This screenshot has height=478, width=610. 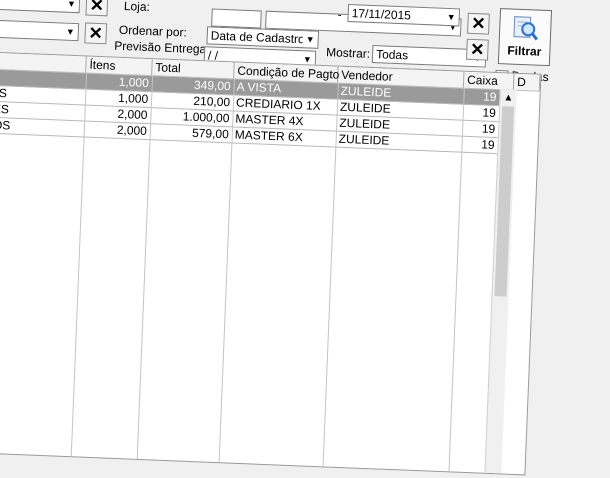 I want to click on field-top-left-1: ▼, so click(x=40, y=6).